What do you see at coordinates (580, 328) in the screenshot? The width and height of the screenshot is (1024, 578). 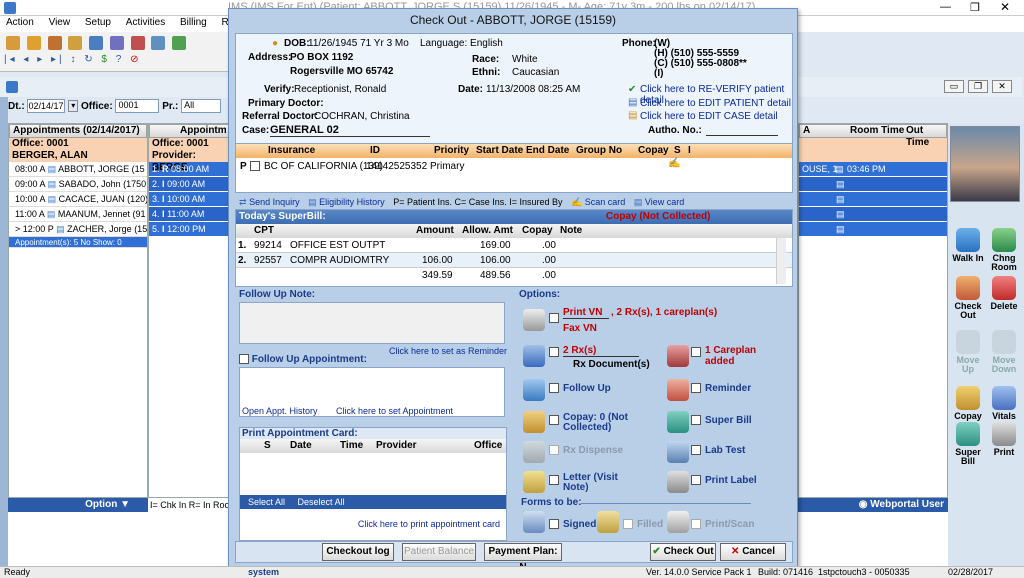 I see `fax-vn-label: Fax VN` at bounding box center [580, 328].